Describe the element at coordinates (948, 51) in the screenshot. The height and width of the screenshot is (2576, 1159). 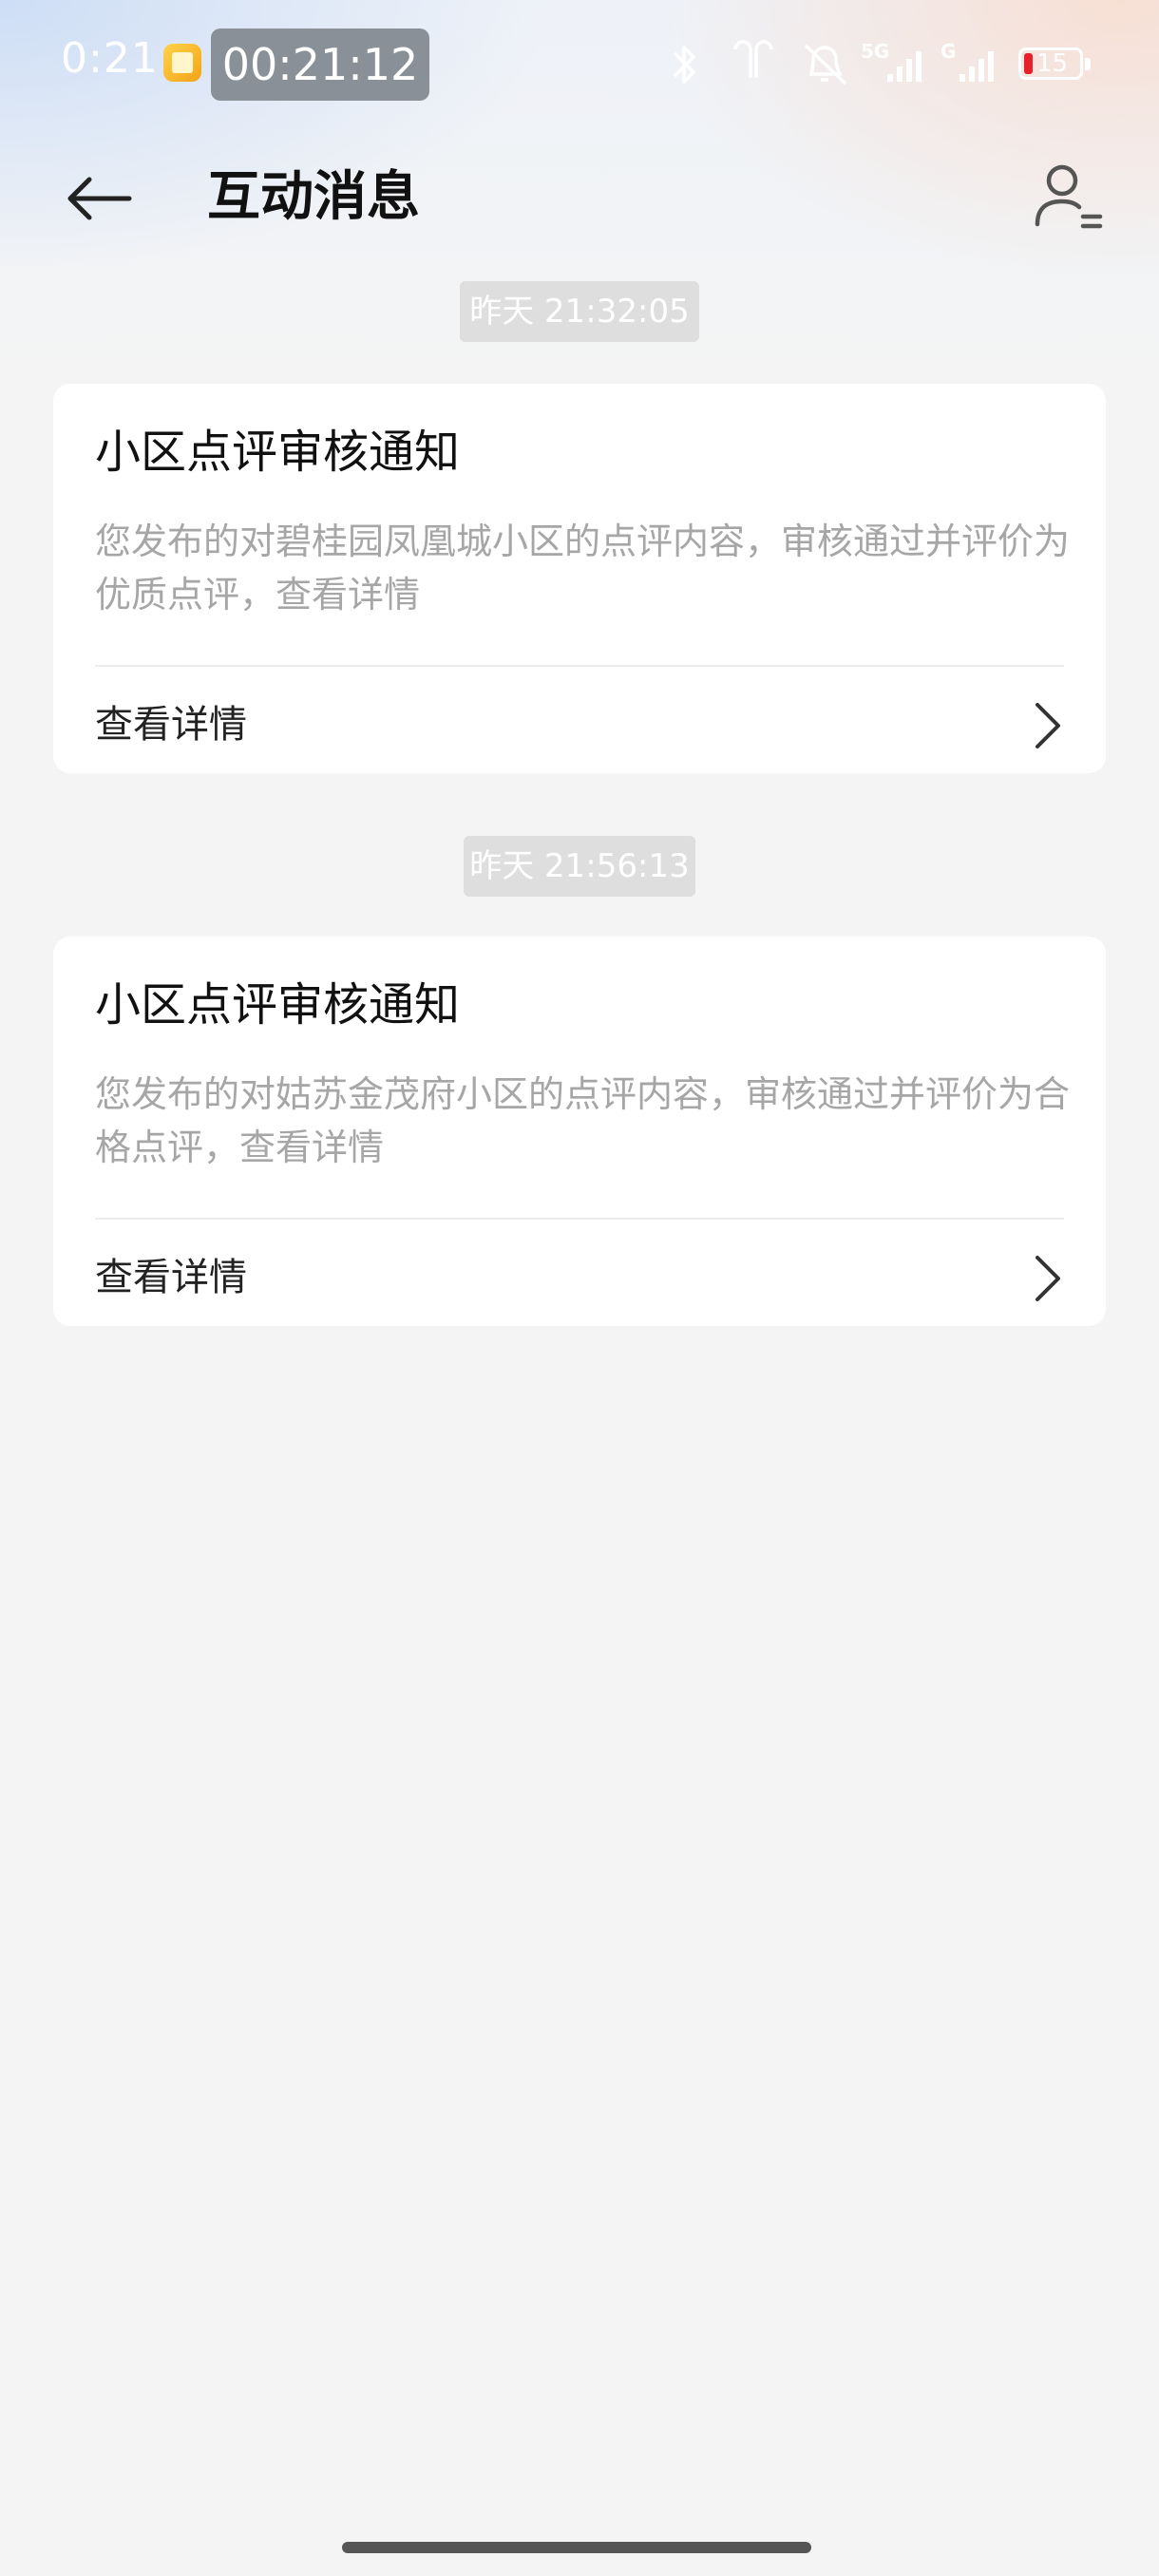
I see `signal-g-label: G` at that location.